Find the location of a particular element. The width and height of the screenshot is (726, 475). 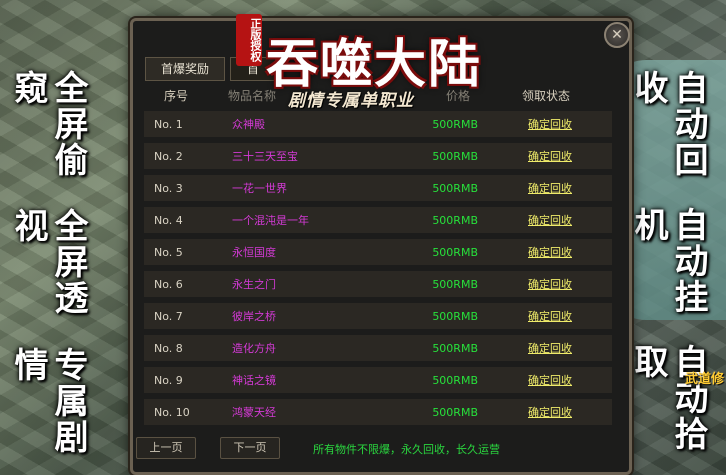

next-page-button: 下一页 is located at coordinates (250, 448).